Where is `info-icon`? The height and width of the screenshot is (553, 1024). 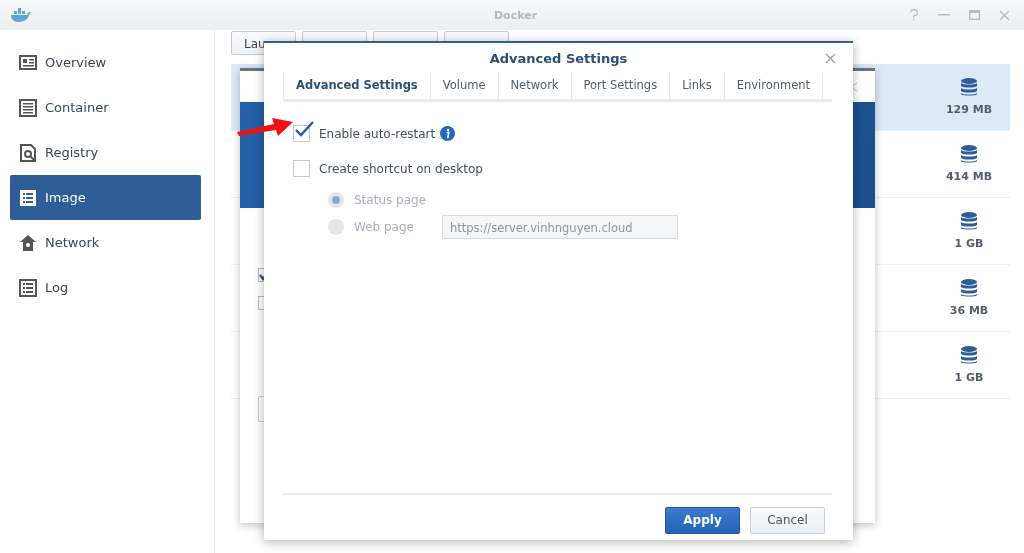
info-icon is located at coordinates (448, 133).